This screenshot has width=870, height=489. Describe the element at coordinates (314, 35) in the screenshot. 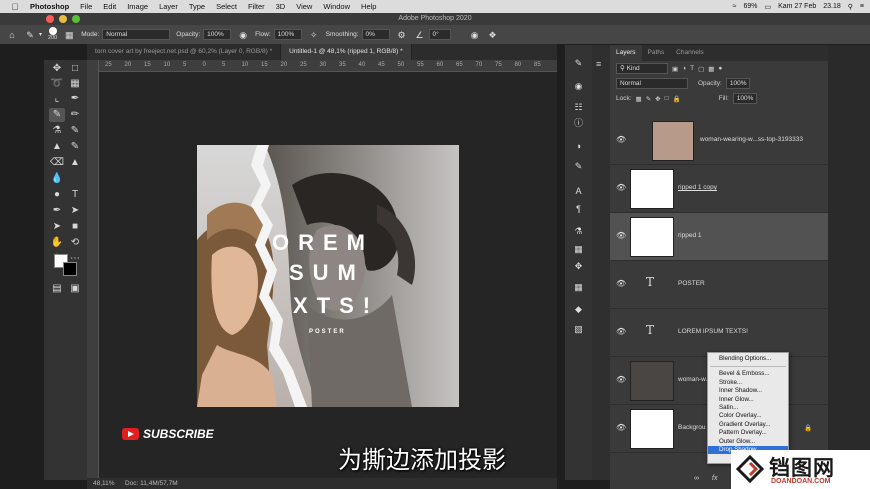

I see `airbrush-icon: ✧` at that location.